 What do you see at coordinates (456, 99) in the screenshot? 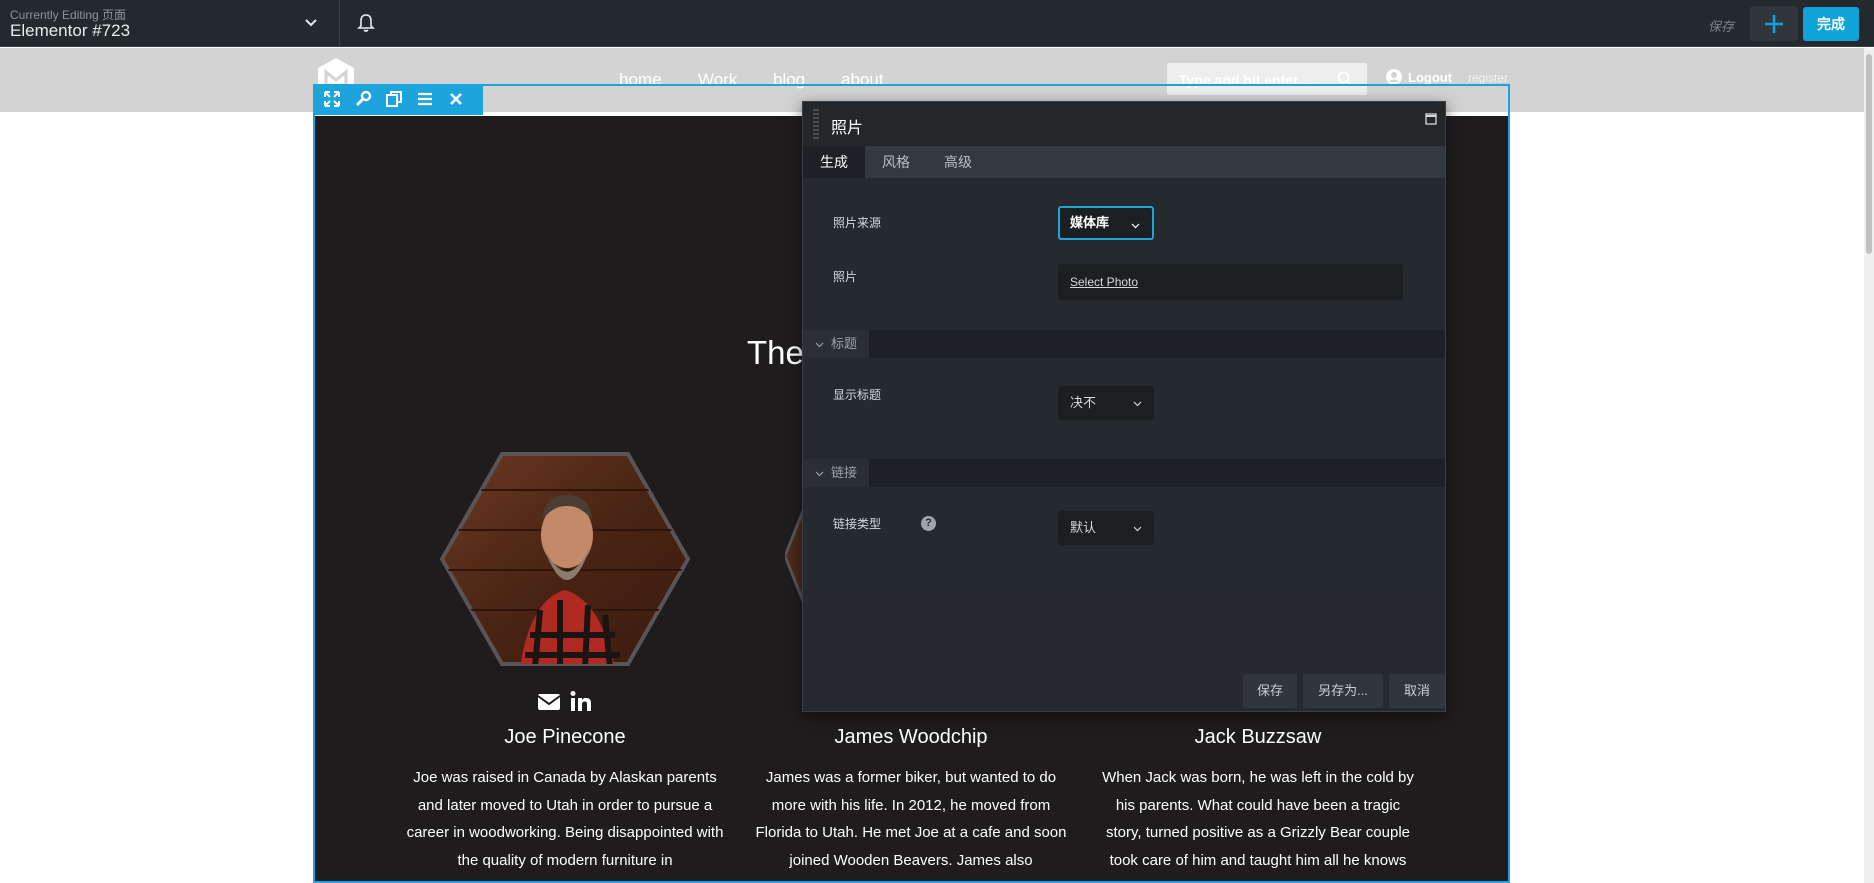
I see `close-icon` at bounding box center [456, 99].